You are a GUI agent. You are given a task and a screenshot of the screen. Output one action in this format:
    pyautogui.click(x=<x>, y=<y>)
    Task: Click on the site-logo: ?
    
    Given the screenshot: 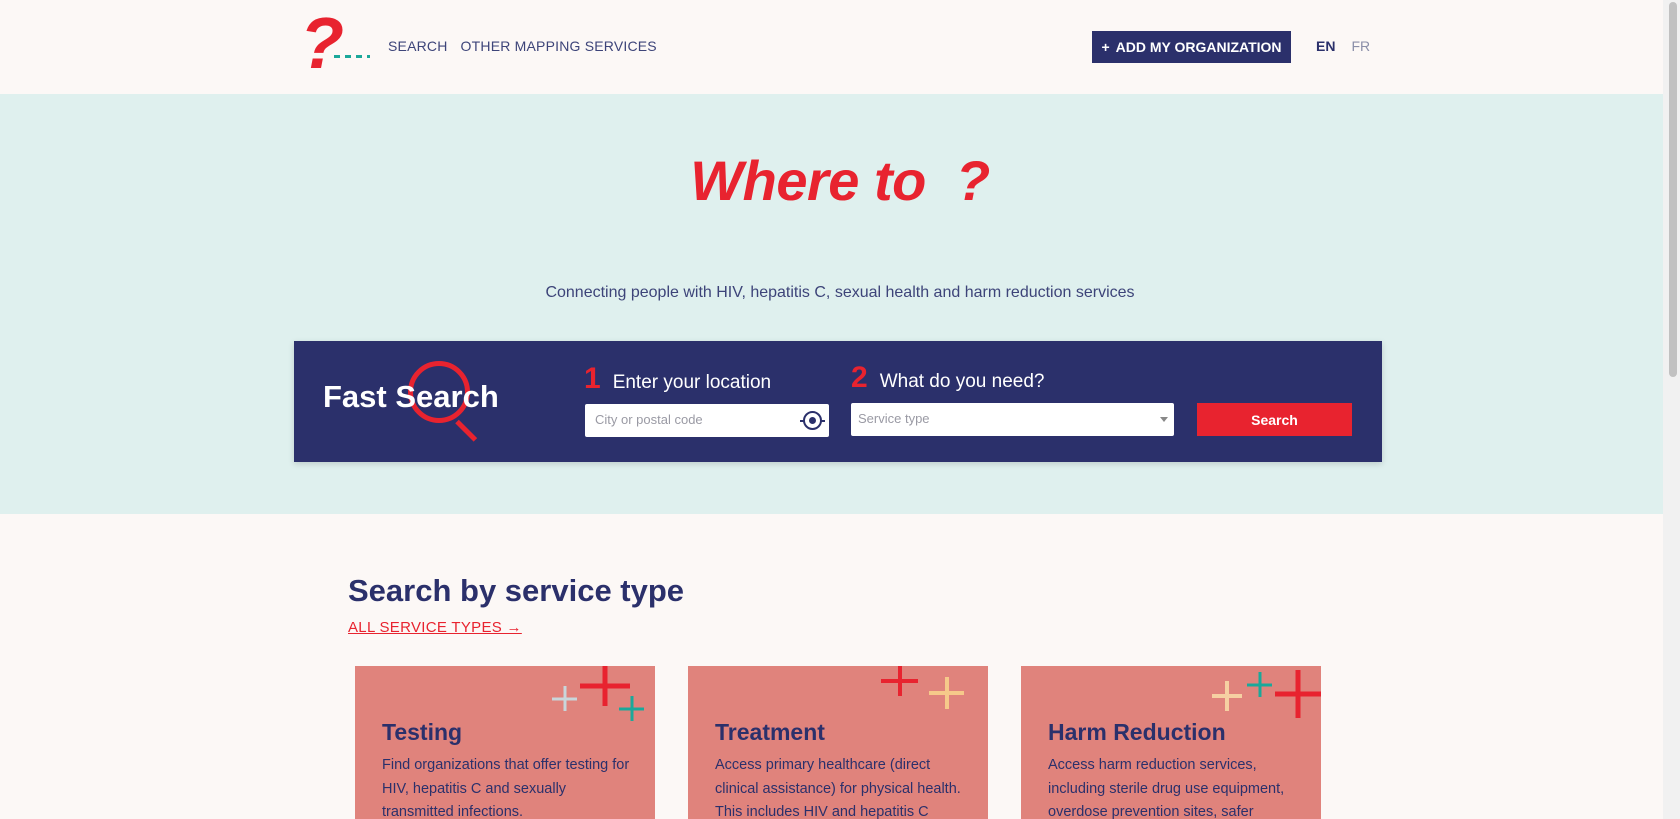 What is the action you would take?
    pyautogui.click(x=336, y=44)
    